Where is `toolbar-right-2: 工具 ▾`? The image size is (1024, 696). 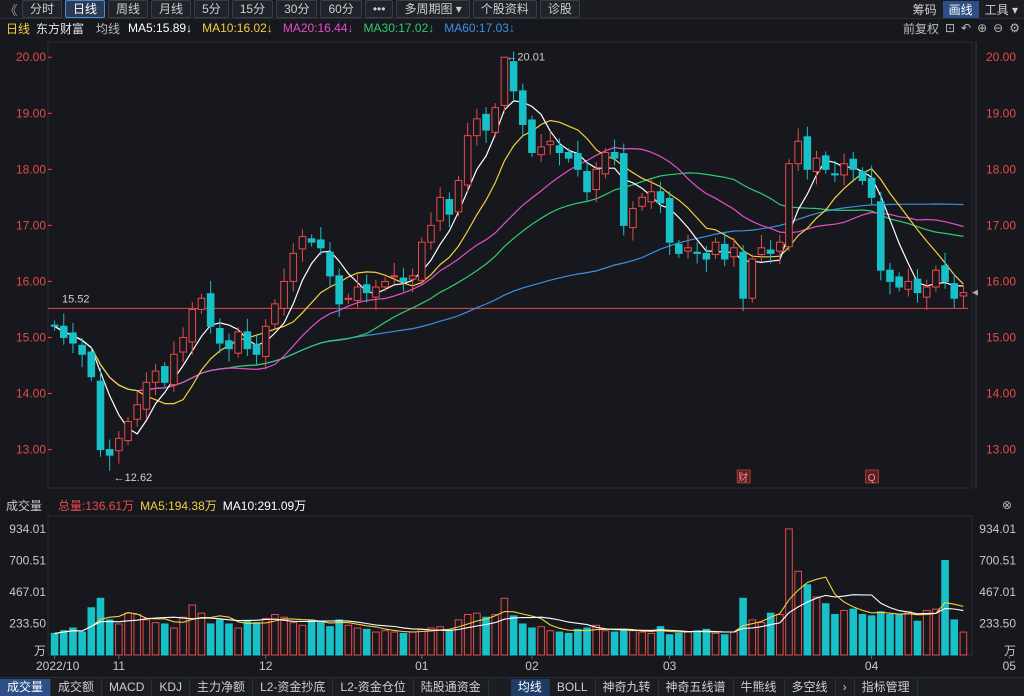
toolbar-right-2: 工具 ▾ is located at coordinates (1001, 9).